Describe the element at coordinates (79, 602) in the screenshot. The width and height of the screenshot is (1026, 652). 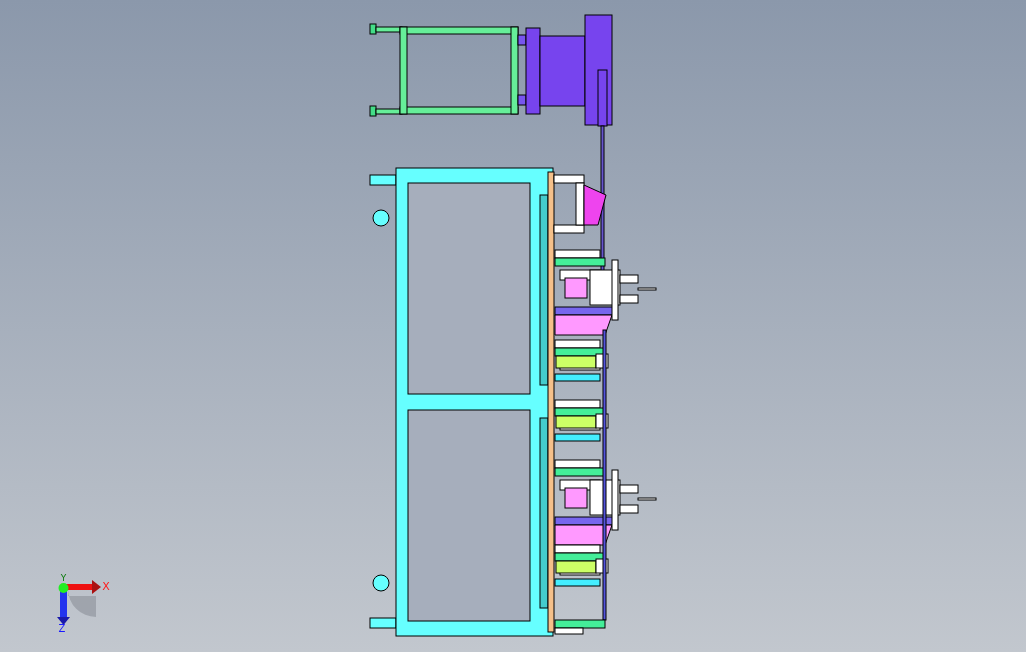
I see `axis-triad-icon` at that location.